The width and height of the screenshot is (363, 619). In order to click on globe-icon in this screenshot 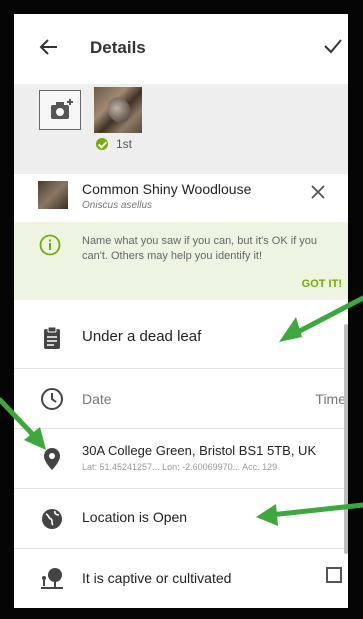, I will do `click(52, 519)`.